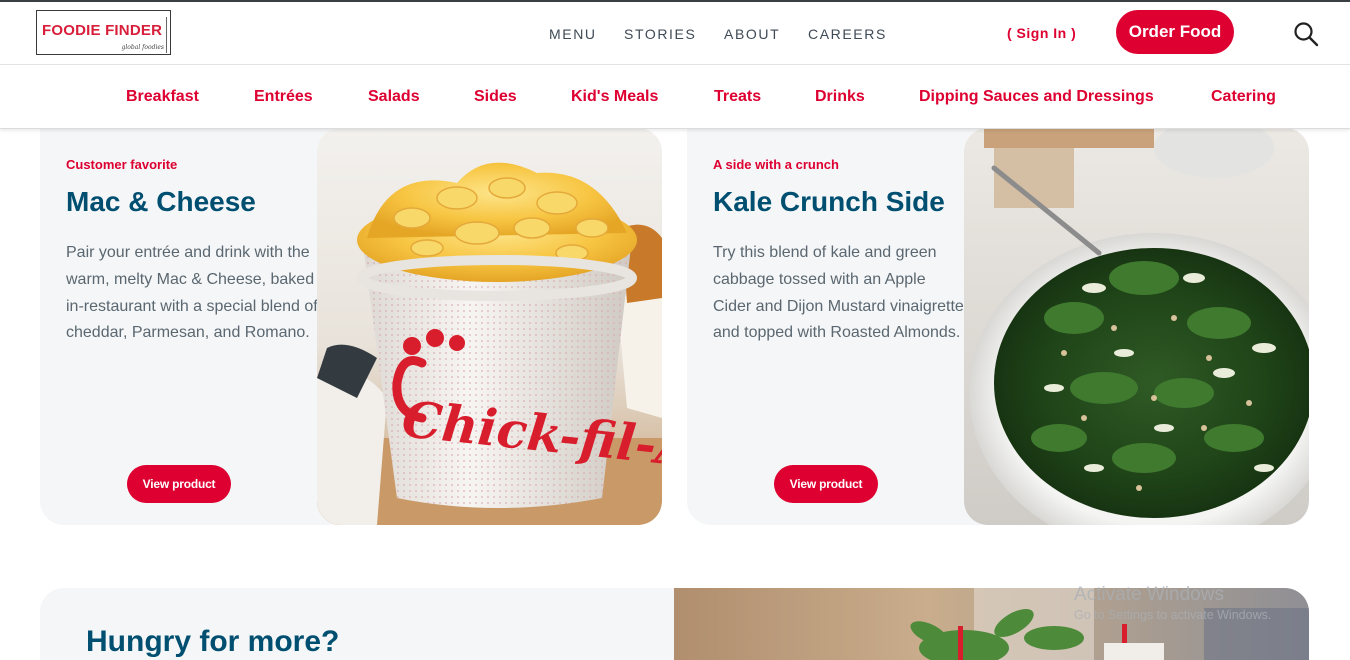  What do you see at coordinates (161, 201) in the screenshot?
I see `card-title: Mac & Cheese` at bounding box center [161, 201].